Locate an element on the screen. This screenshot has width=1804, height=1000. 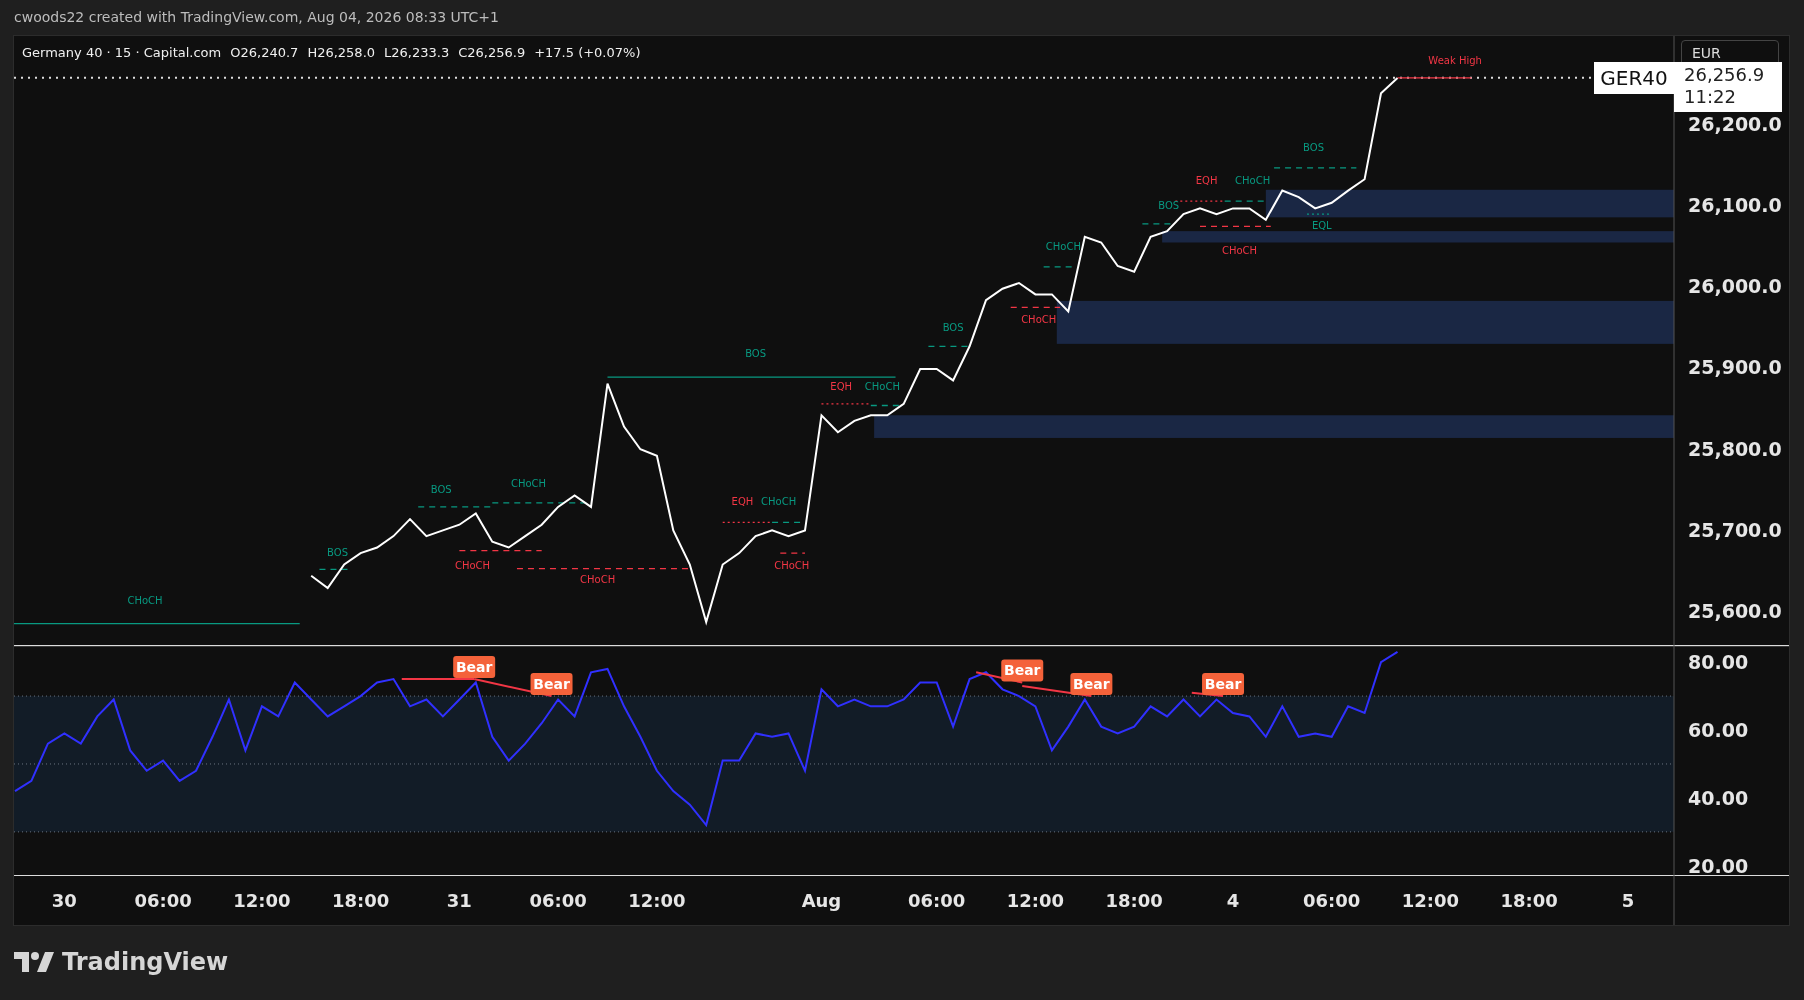
axis-label: 80.00 is located at coordinates (1718, 662).